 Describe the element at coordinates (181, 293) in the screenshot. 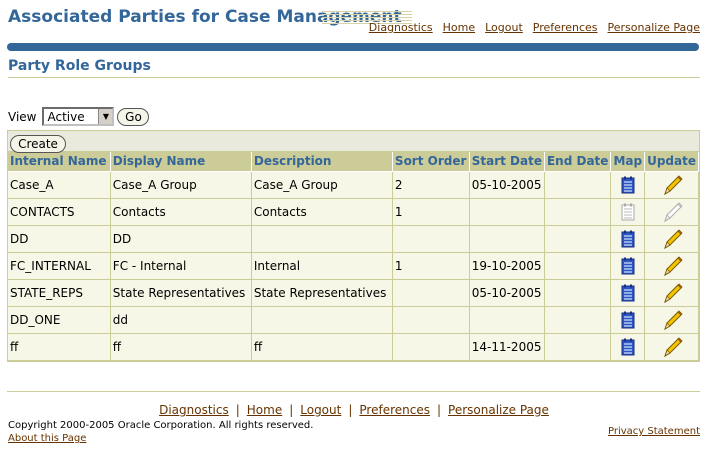

I see `cell-display-name: State Representatives` at that location.